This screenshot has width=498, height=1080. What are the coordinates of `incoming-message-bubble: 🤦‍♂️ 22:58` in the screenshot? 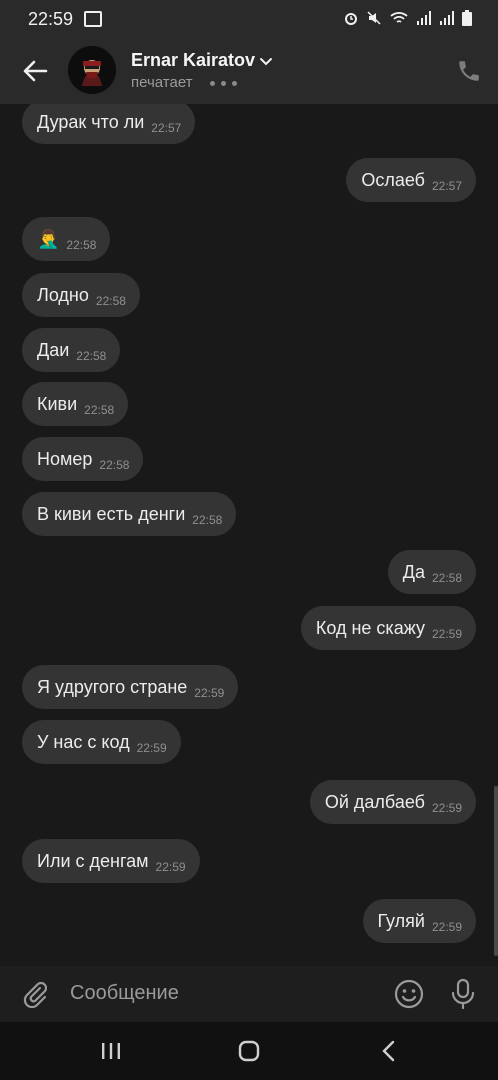 It's located at (66, 239).